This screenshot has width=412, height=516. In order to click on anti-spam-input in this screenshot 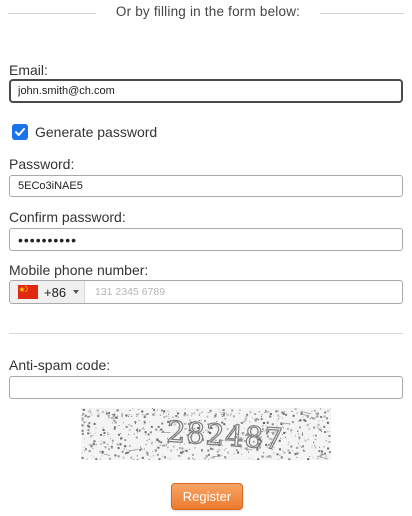, I will do `click(206, 387)`.